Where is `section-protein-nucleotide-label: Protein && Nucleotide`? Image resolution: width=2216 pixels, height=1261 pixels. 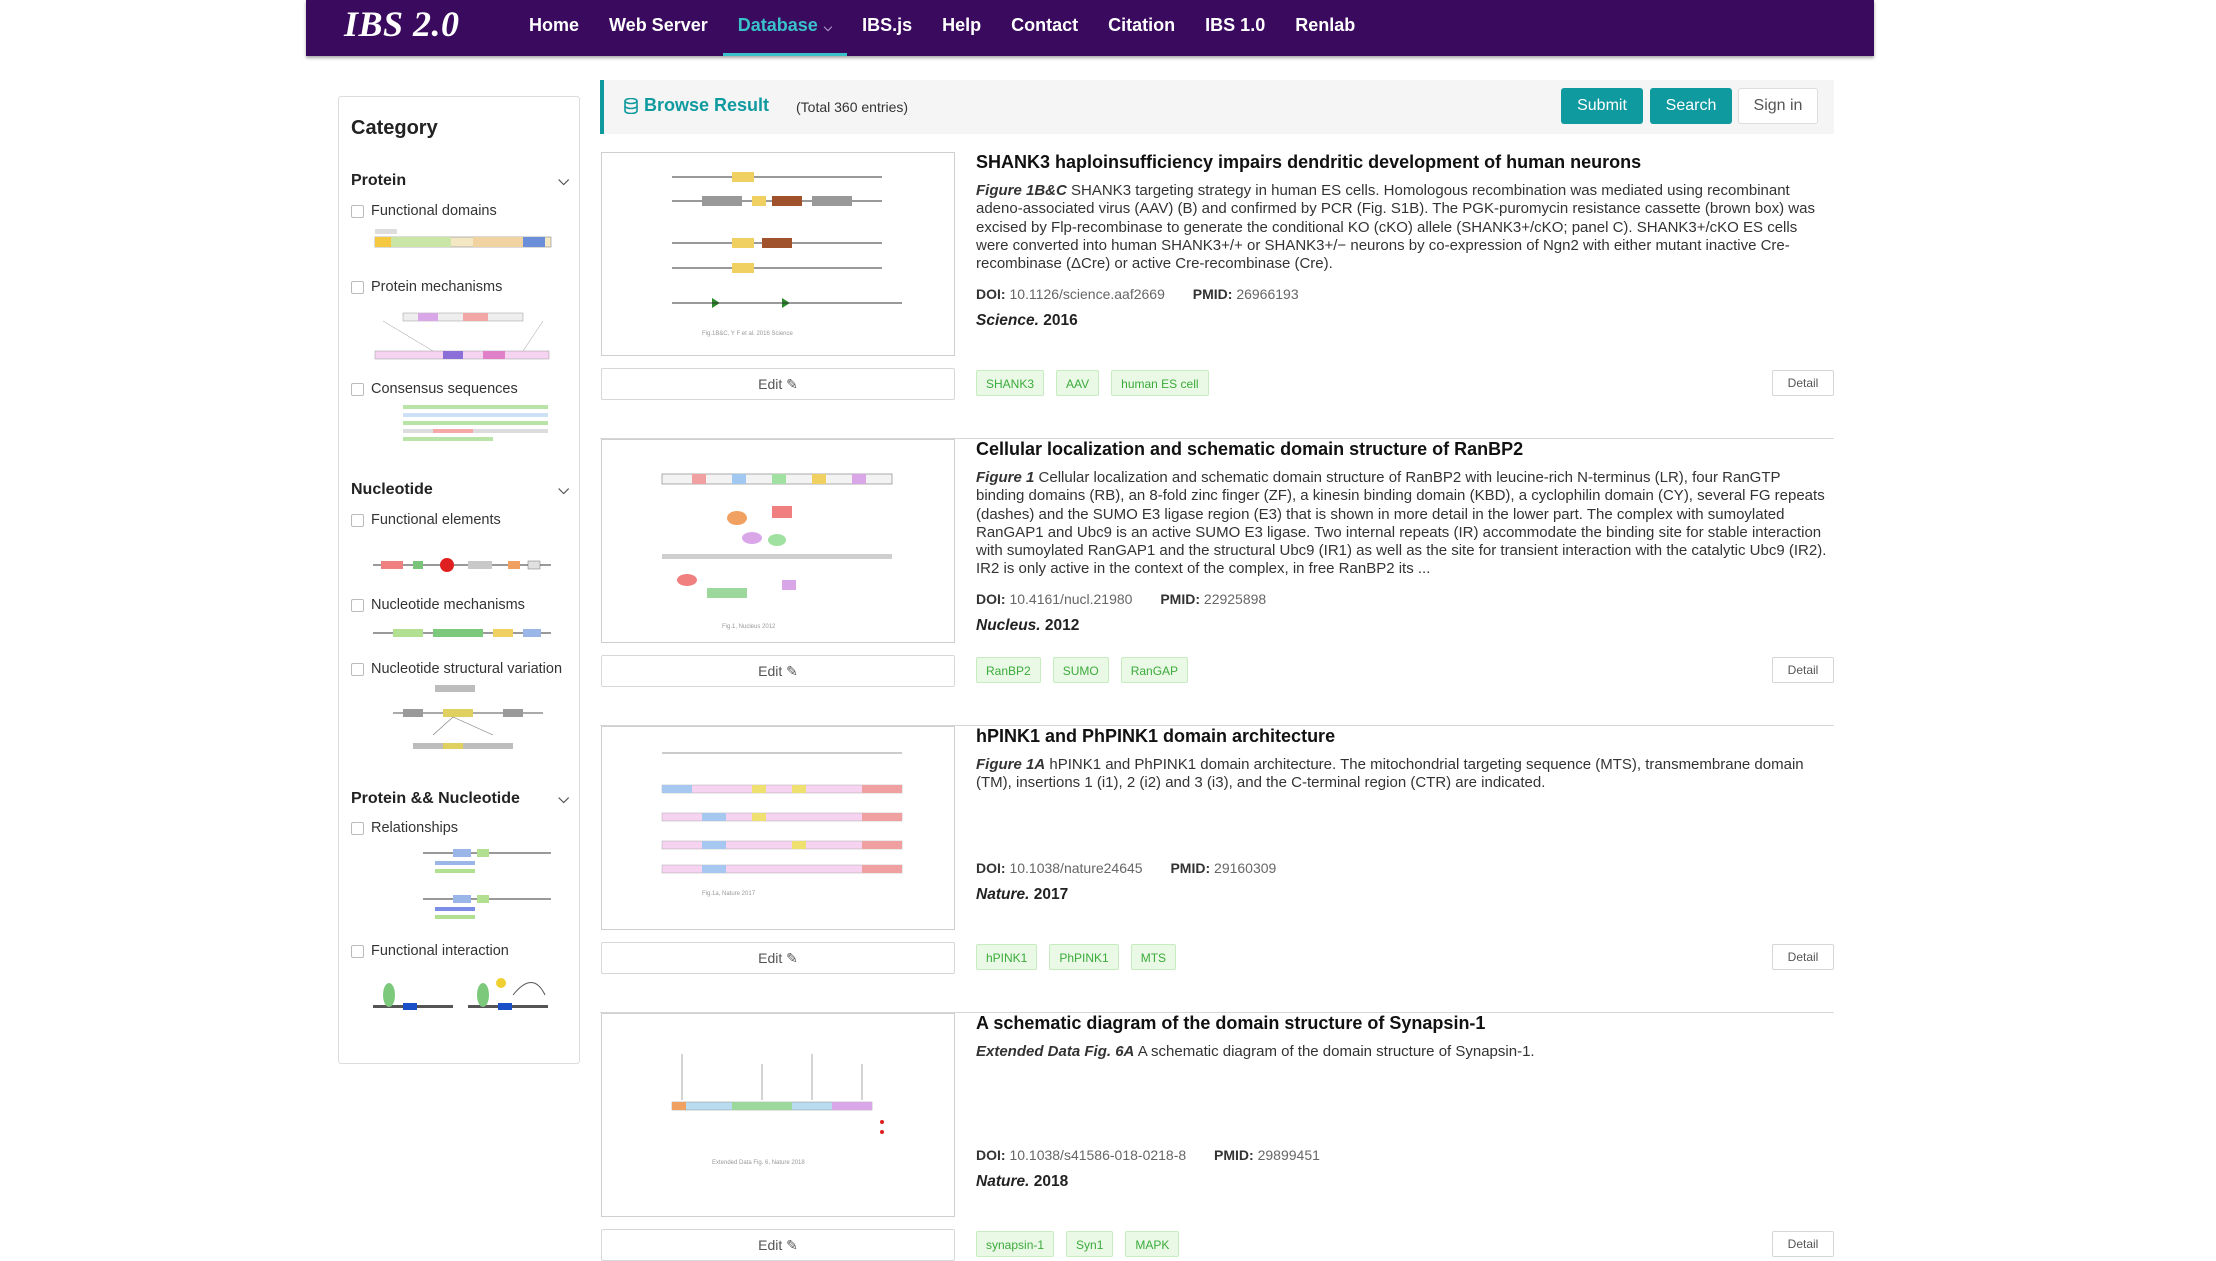 section-protein-nucleotide-label: Protein && Nucleotide is located at coordinates (435, 798).